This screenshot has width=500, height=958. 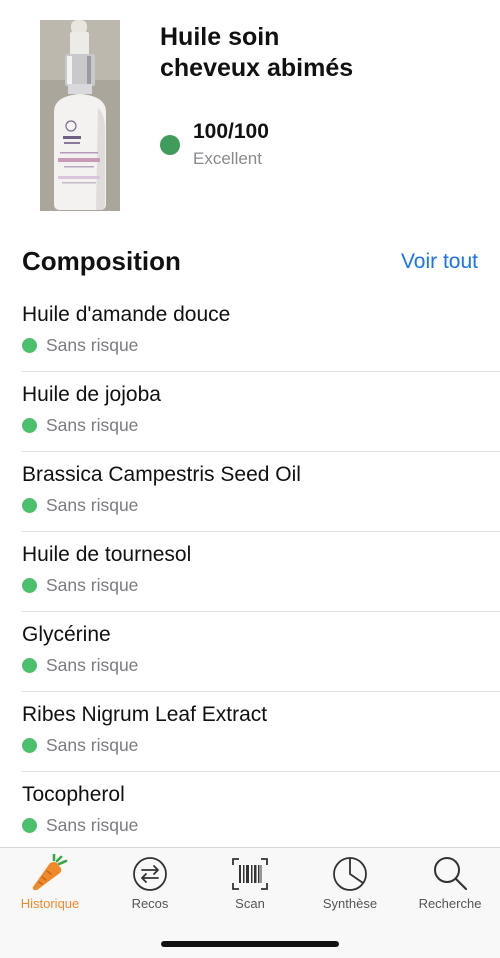 I want to click on pie-chart-icon, so click(x=350, y=874).